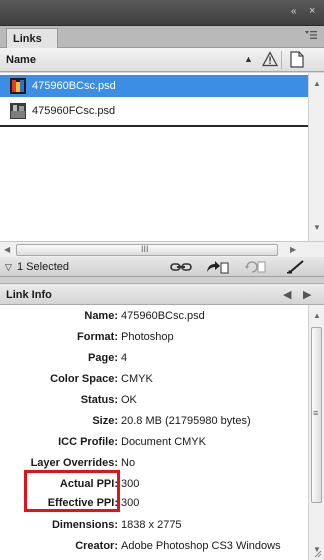 The height and width of the screenshot is (560, 324). What do you see at coordinates (99, 400) in the screenshot?
I see `info-label: Status:` at bounding box center [99, 400].